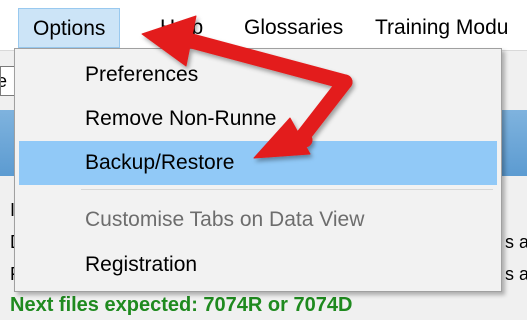  I want to click on menu-item-registration: Registration, so click(258, 265).